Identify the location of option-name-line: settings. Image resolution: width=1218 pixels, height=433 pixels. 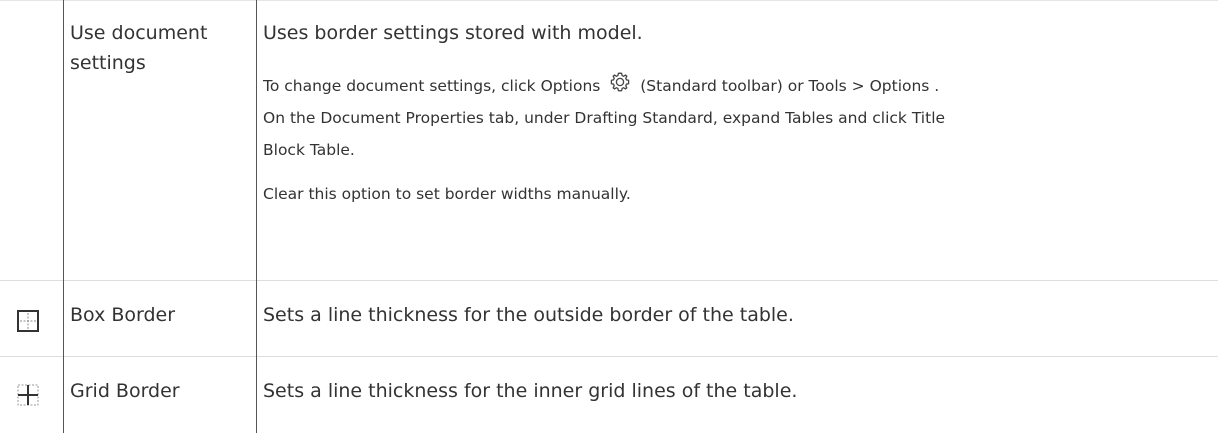
(108, 63).